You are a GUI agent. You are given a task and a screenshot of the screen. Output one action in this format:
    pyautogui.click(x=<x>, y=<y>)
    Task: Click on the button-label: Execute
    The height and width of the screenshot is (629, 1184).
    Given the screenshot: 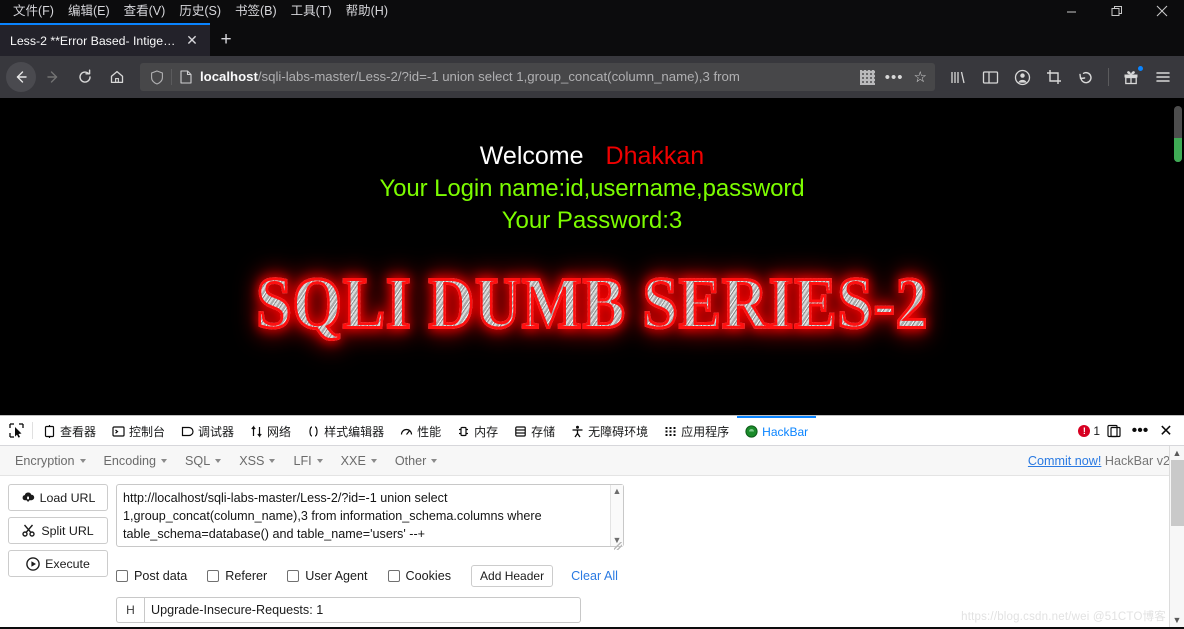 What is the action you would take?
    pyautogui.click(x=67, y=563)
    